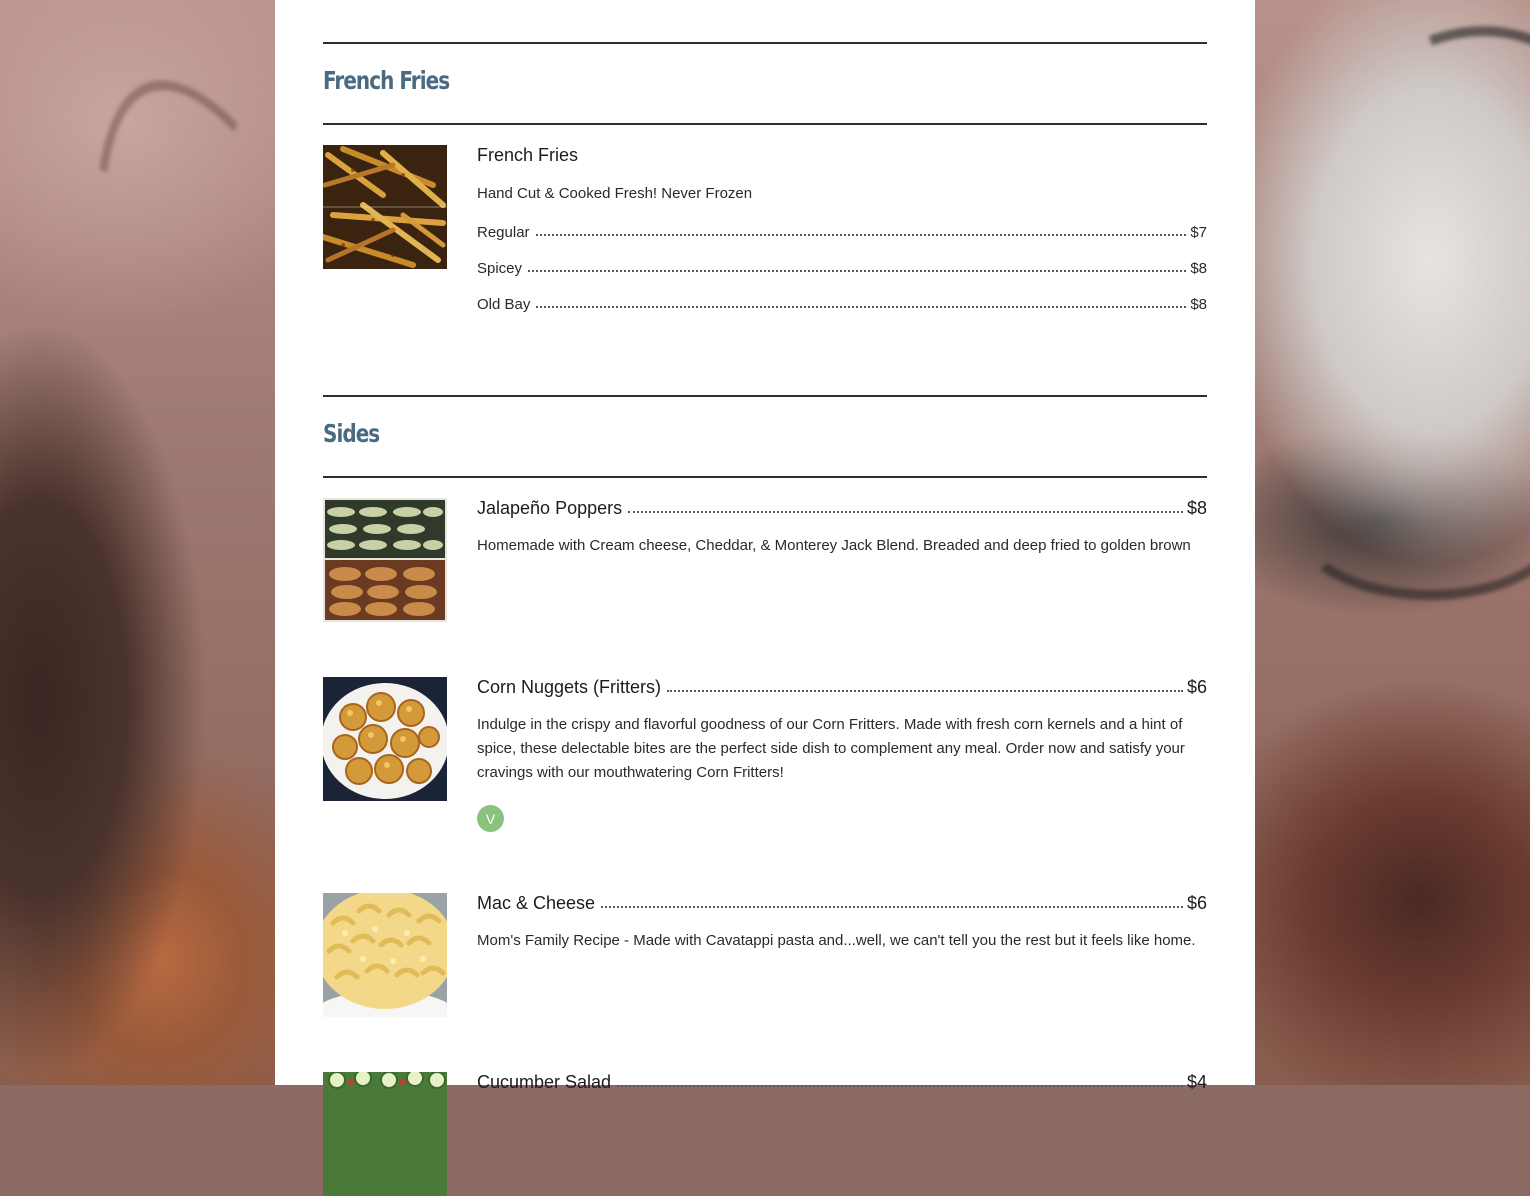 The height and width of the screenshot is (1196, 1530). Describe the element at coordinates (544, 1082) in the screenshot. I see `item-name: Cucumber Salad` at that location.